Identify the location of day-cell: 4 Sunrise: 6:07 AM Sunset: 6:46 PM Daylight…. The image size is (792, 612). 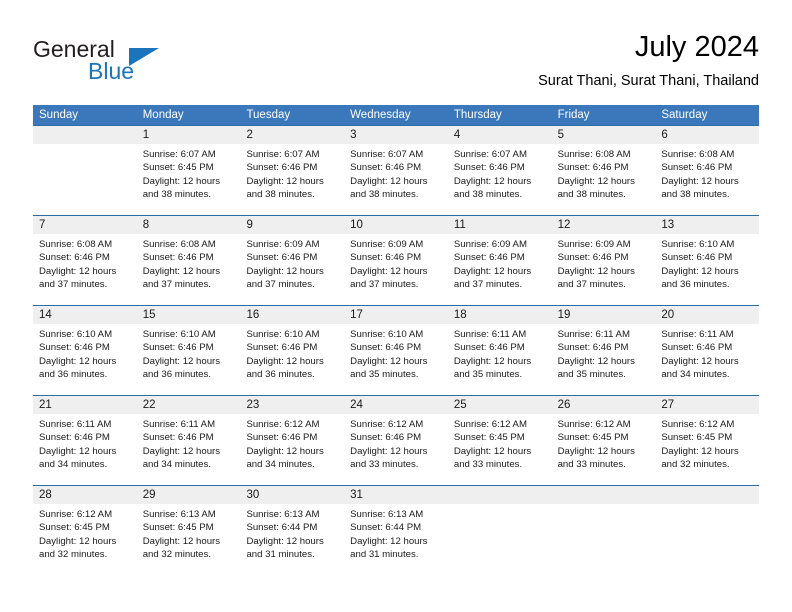
(499, 170).